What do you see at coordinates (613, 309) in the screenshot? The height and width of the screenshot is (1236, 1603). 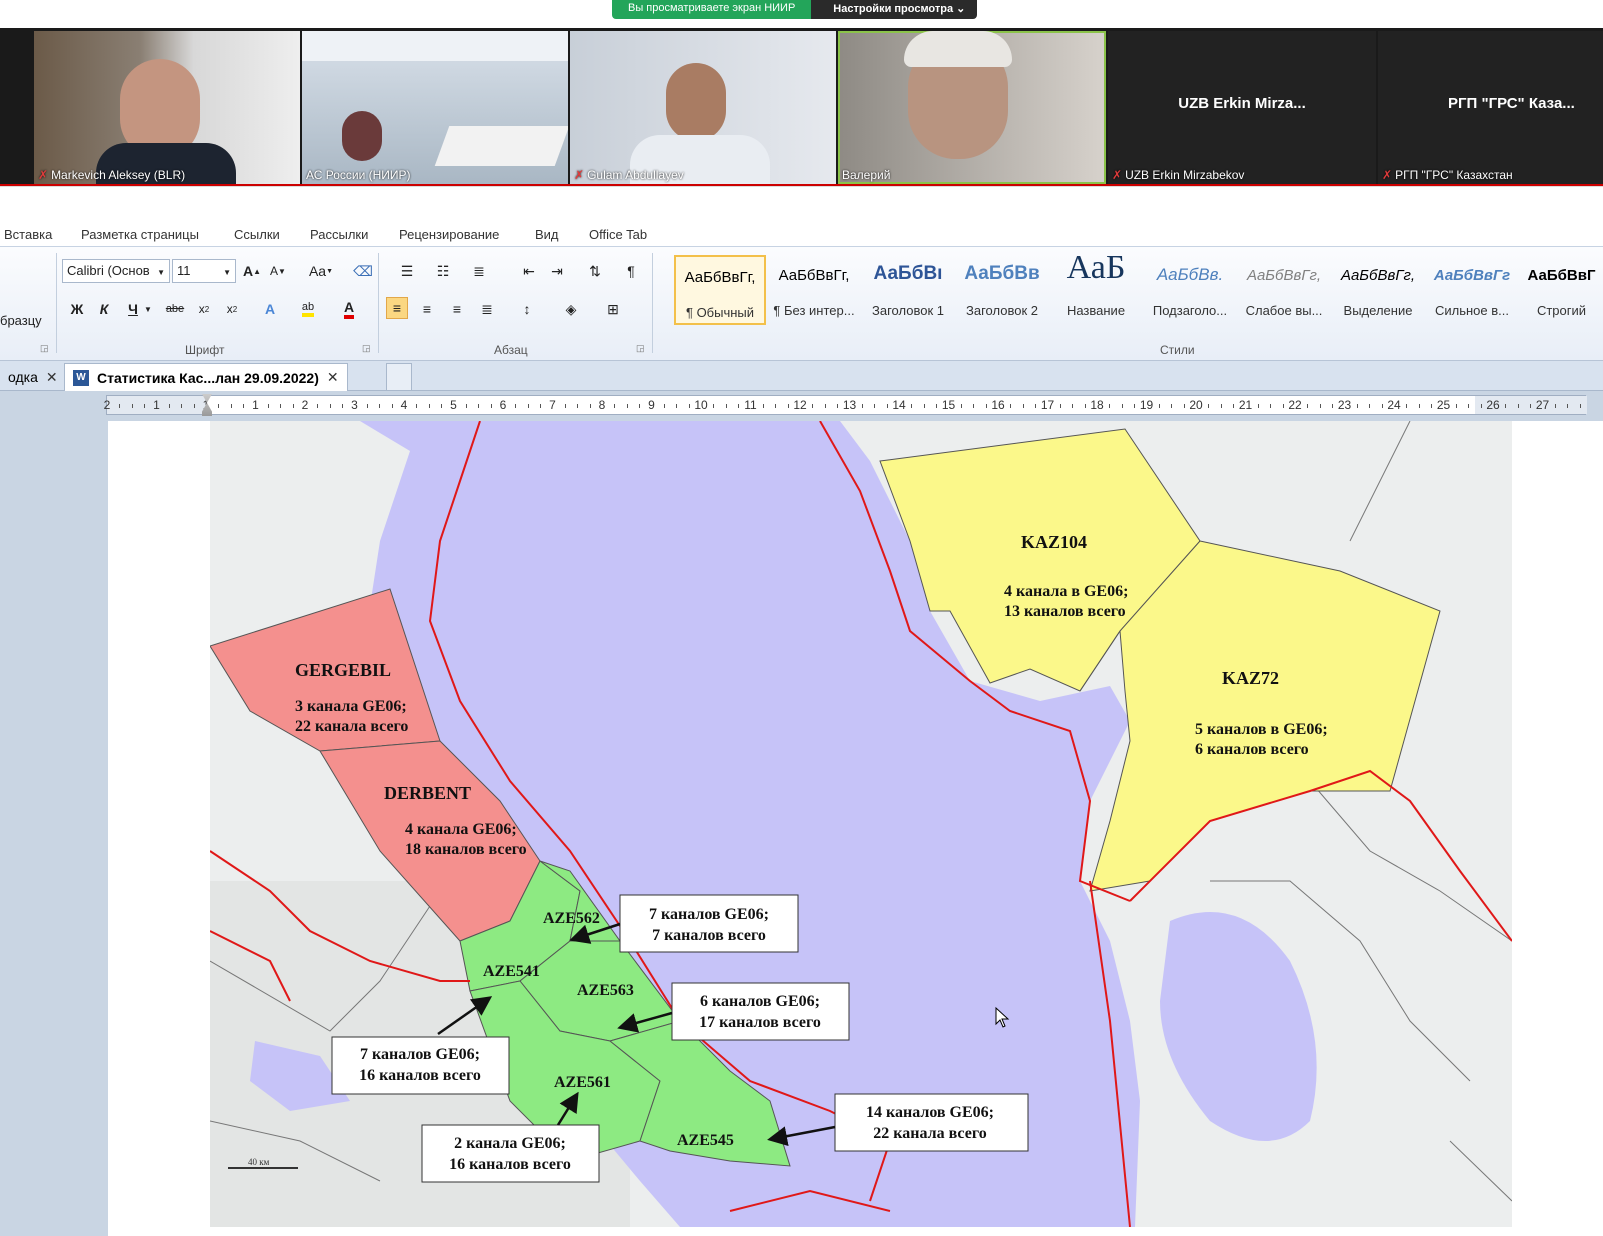 I see `borders-icon: ⊞` at bounding box center [613, 309].